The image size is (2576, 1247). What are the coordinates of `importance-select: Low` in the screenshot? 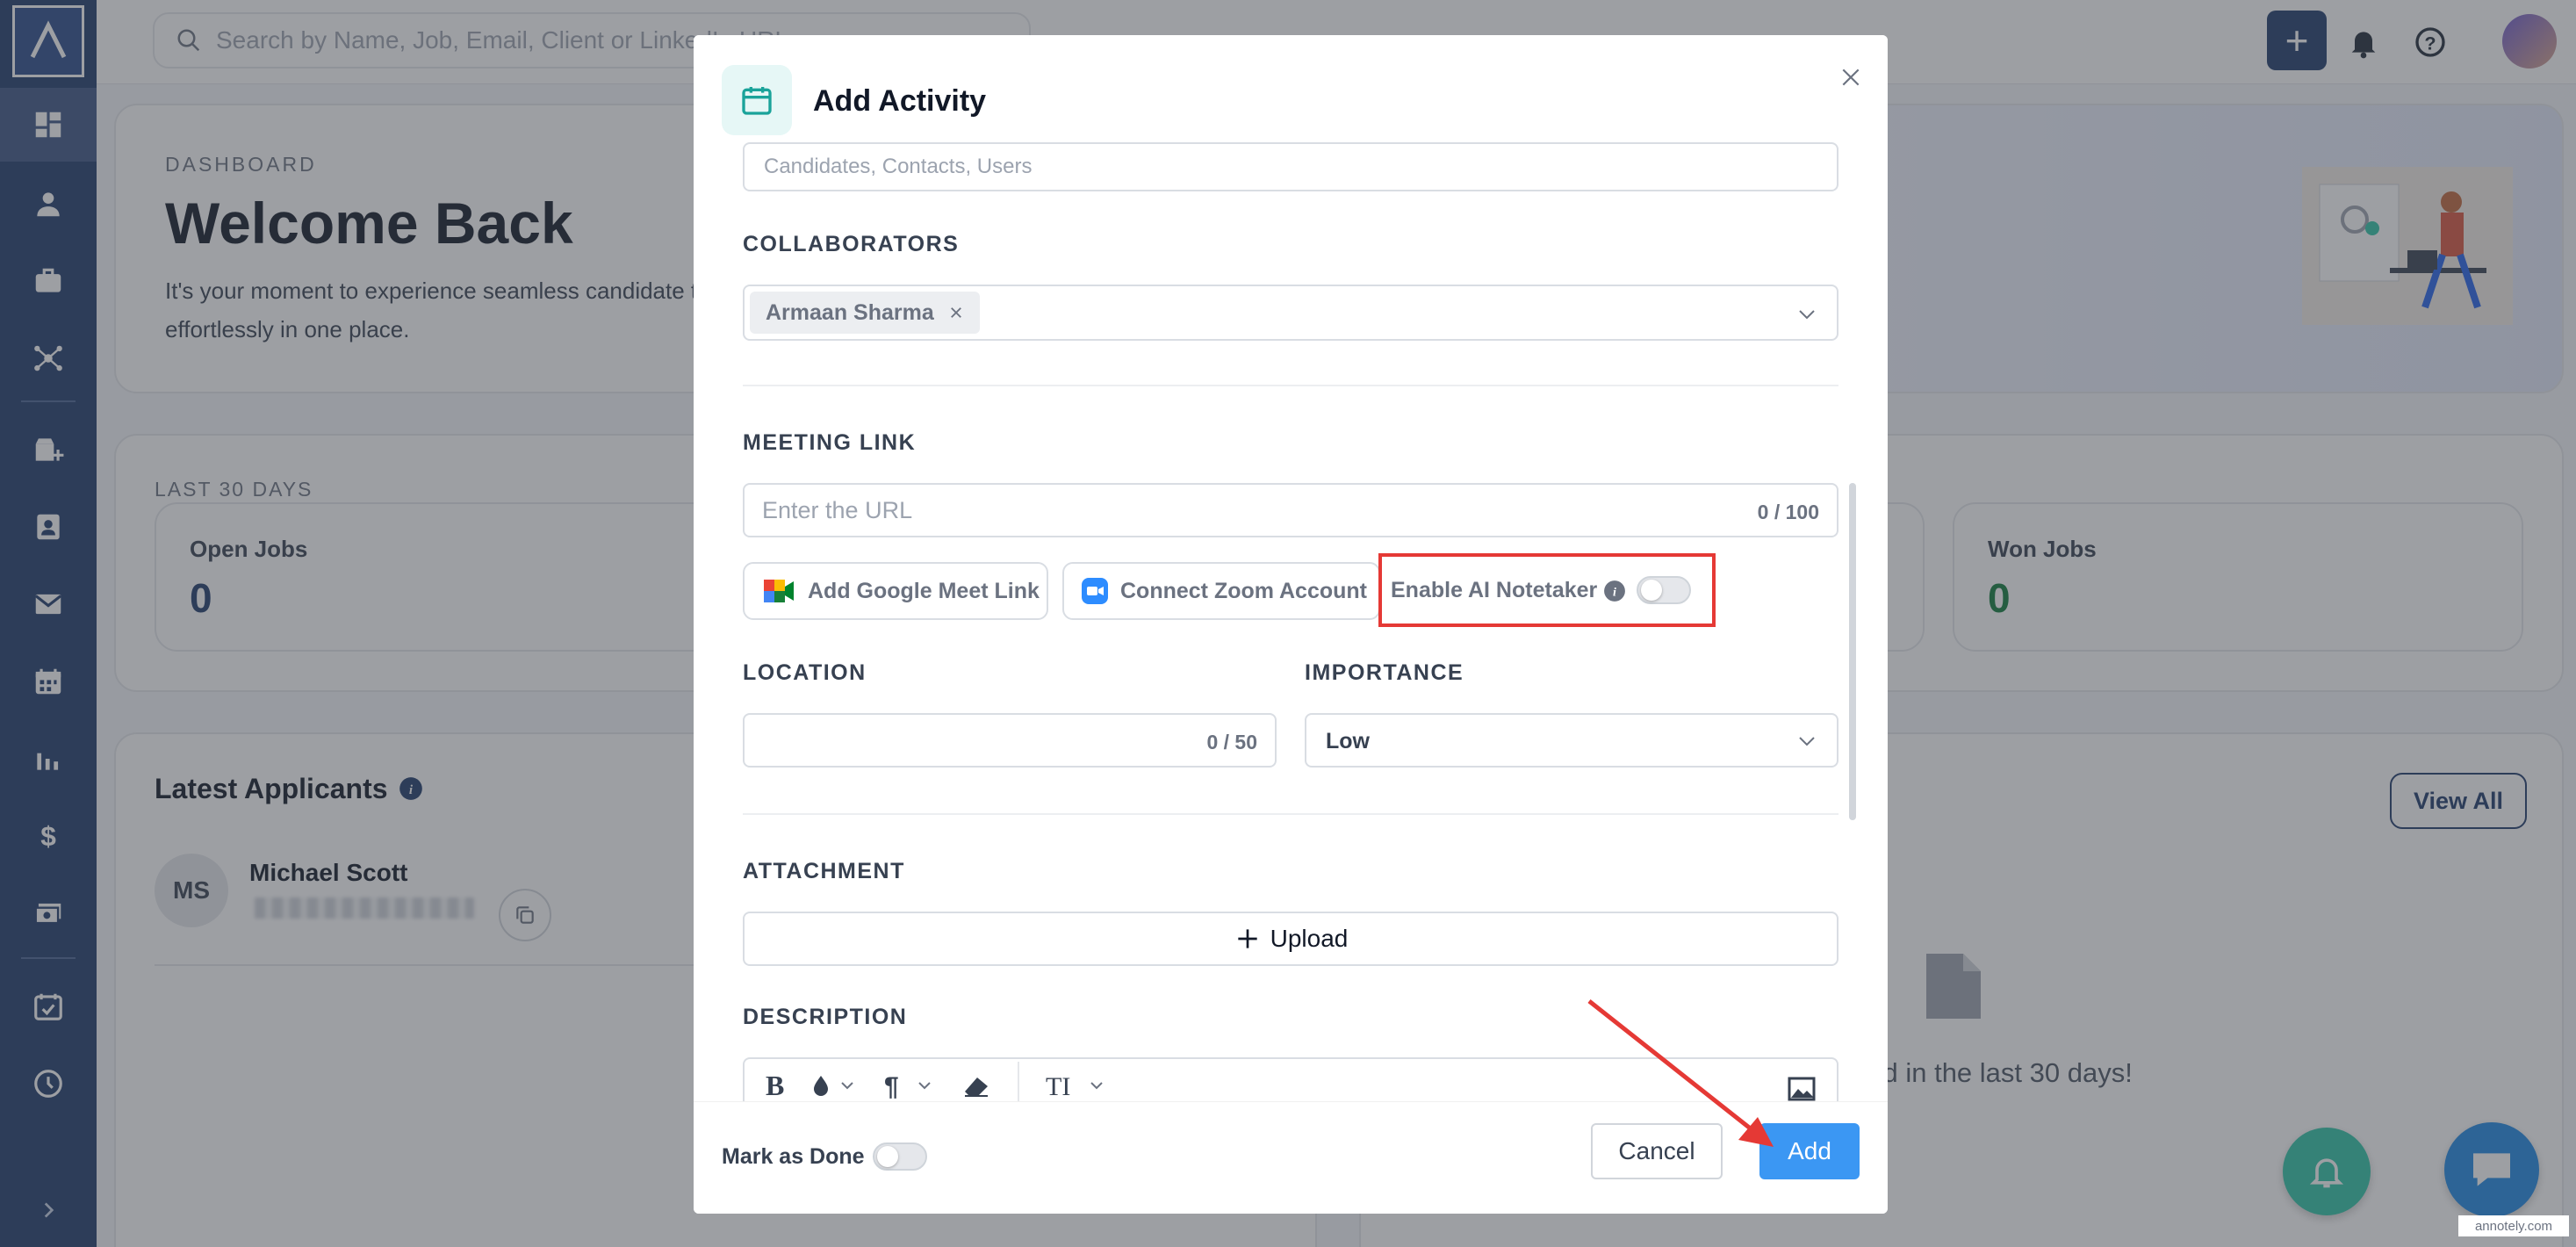 It's located at (1571, 740).